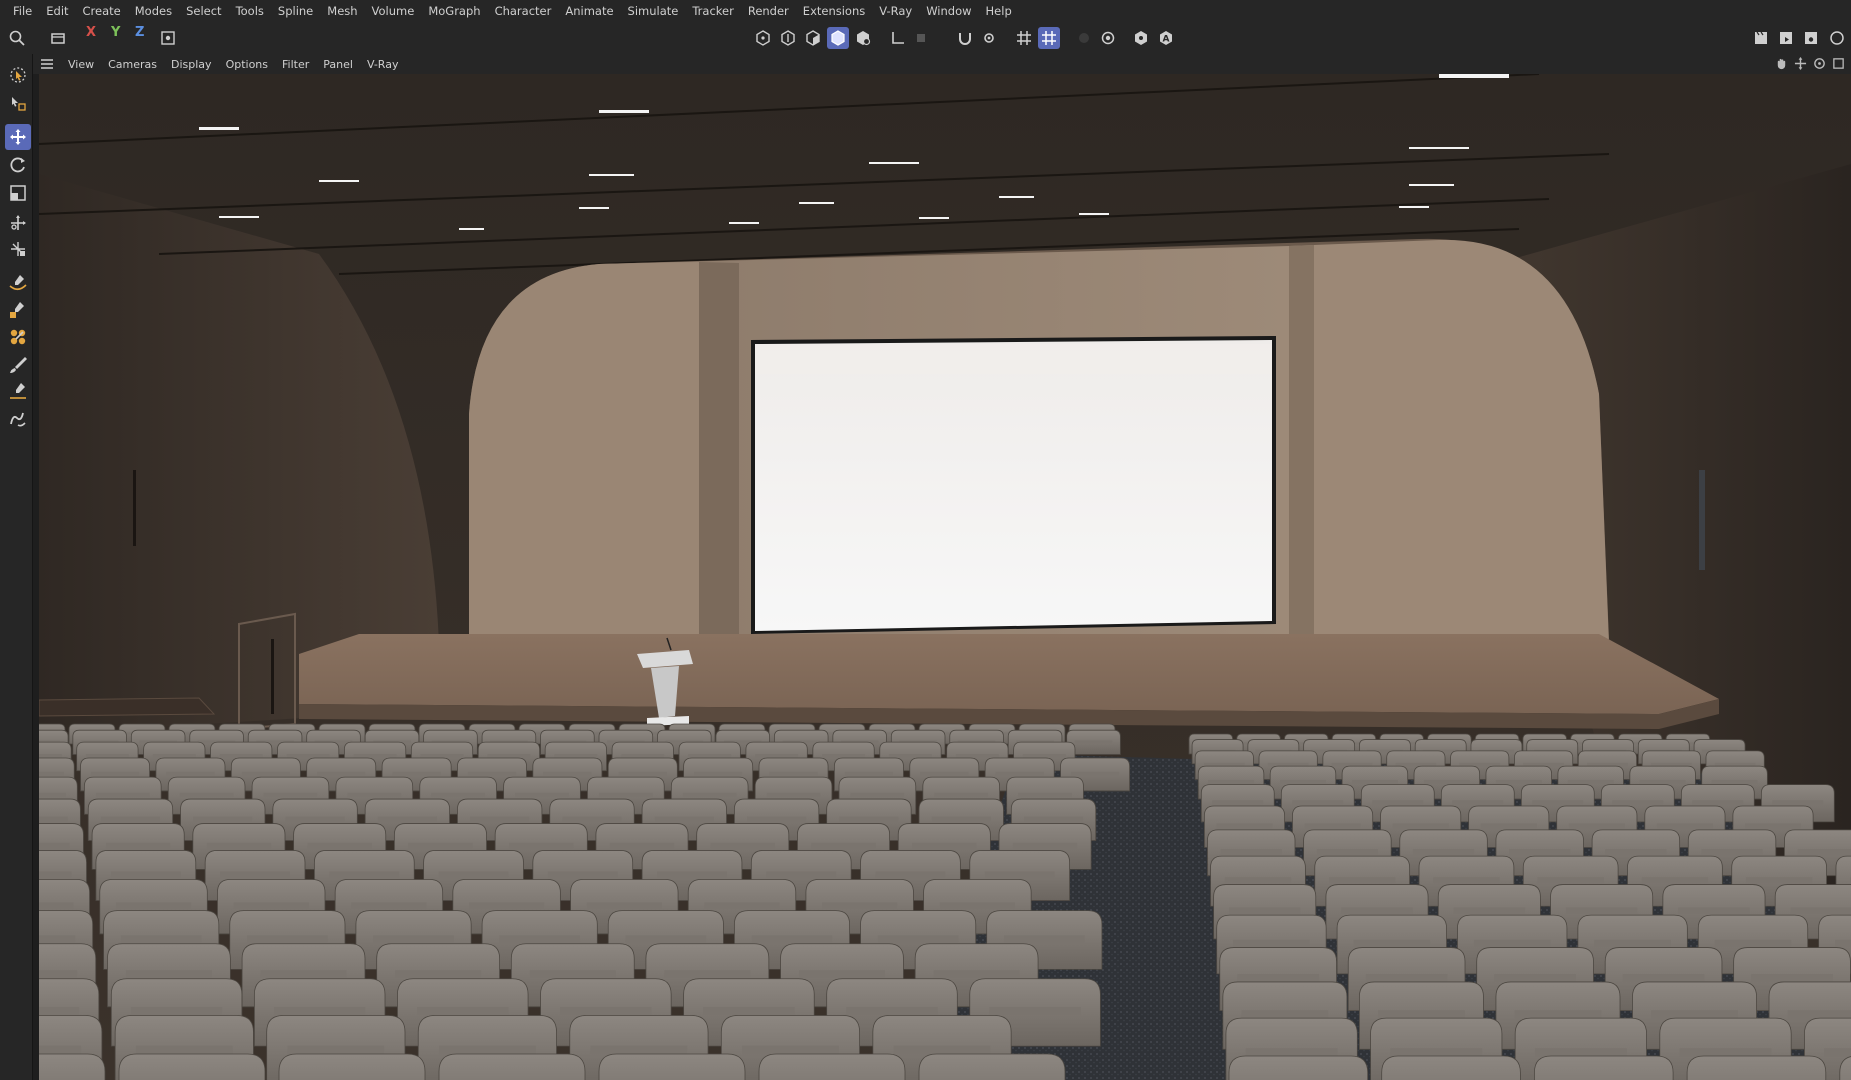  What do you see at coordinates (57, 11) in the screenshot?
I see `menu-edit: Edit` at bounding box center [57, 11].